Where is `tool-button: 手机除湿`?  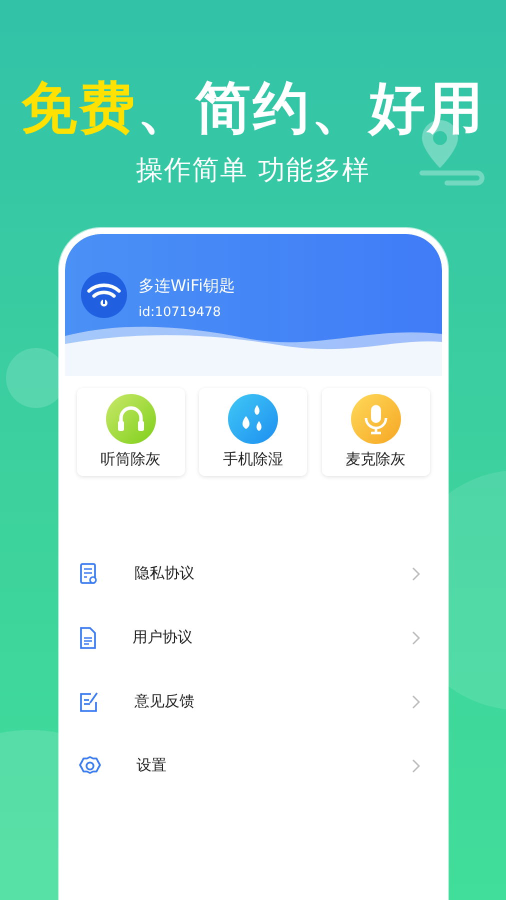 tool-button: 手机除湿 is located at coordinates (253, 432).